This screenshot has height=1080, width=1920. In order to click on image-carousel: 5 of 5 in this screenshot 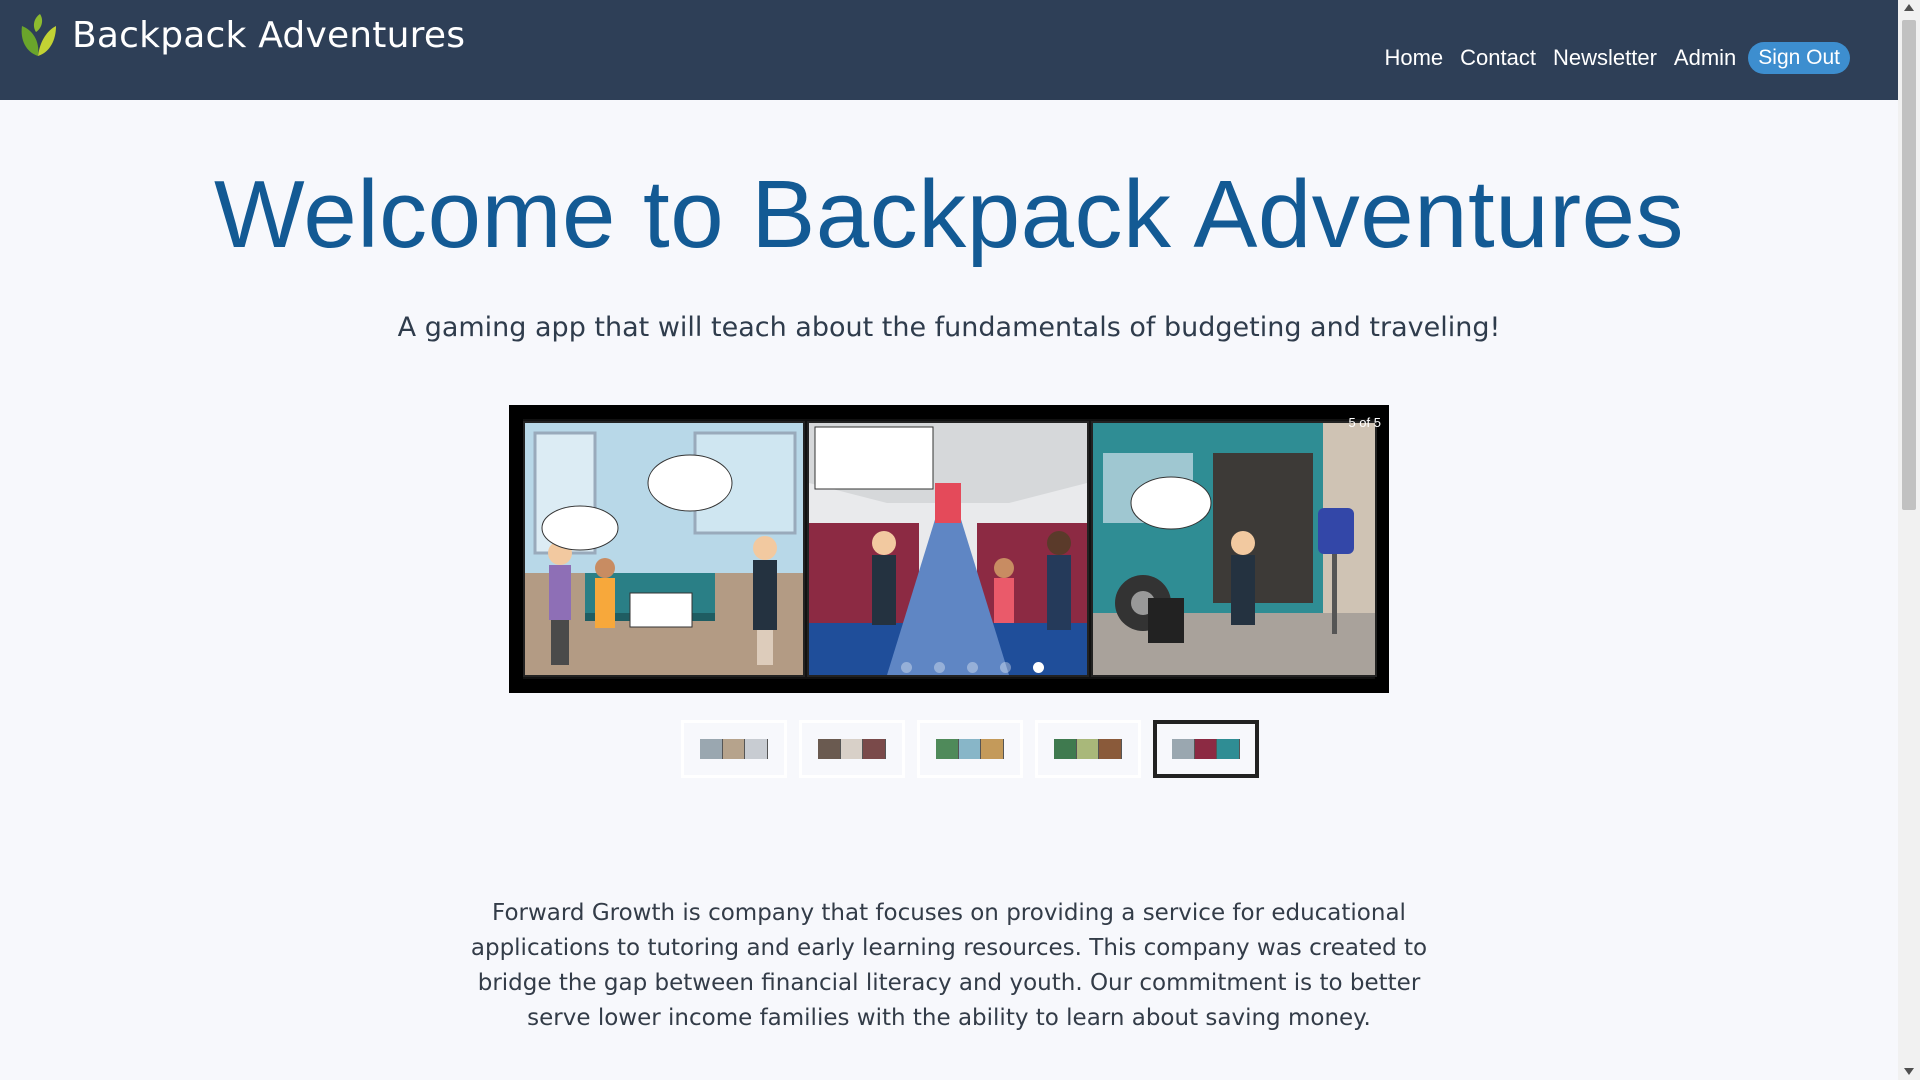, I will do `click(949, 549)`.